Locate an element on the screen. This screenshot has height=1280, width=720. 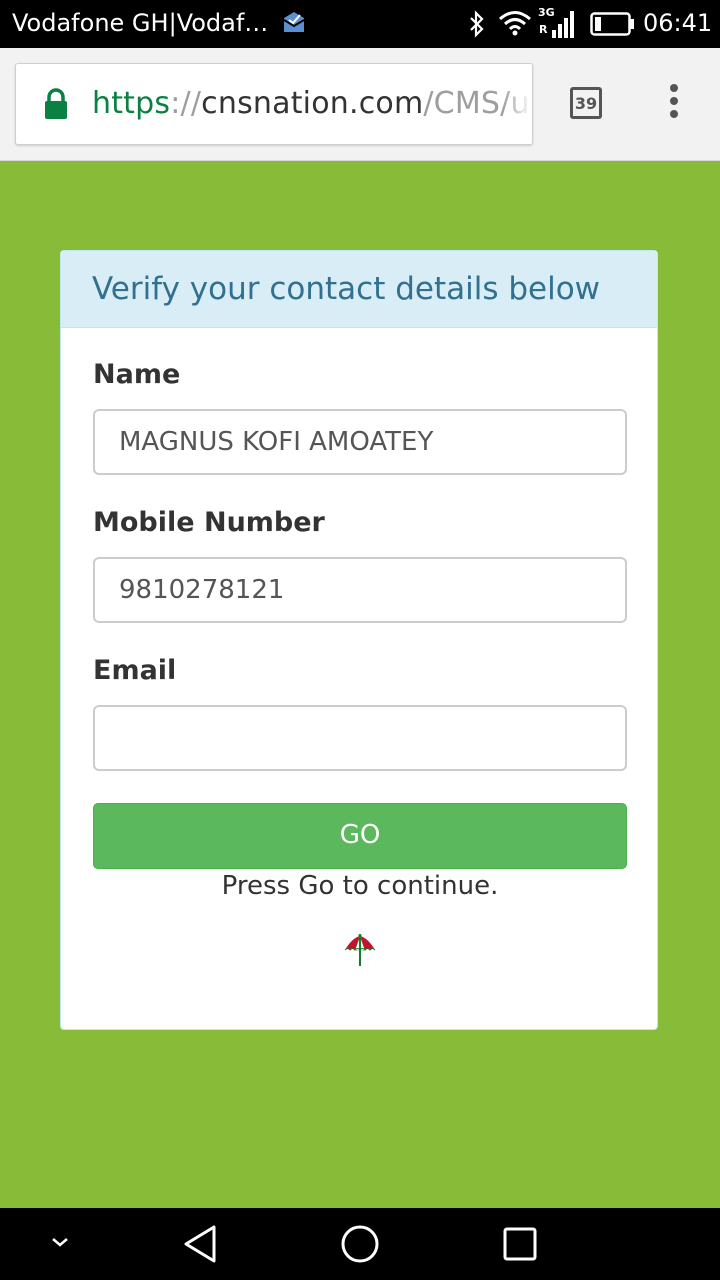
overflow-menu-icon is located at coordinates (674, 104).